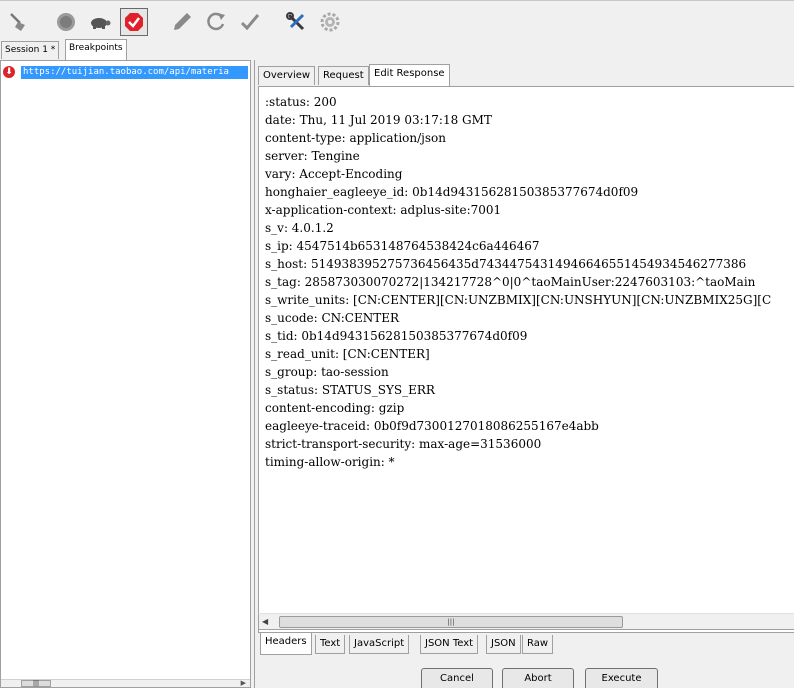 This screenshot has height=688, width=794. I want to click on tab-raw: Raw, so click(538, 644).